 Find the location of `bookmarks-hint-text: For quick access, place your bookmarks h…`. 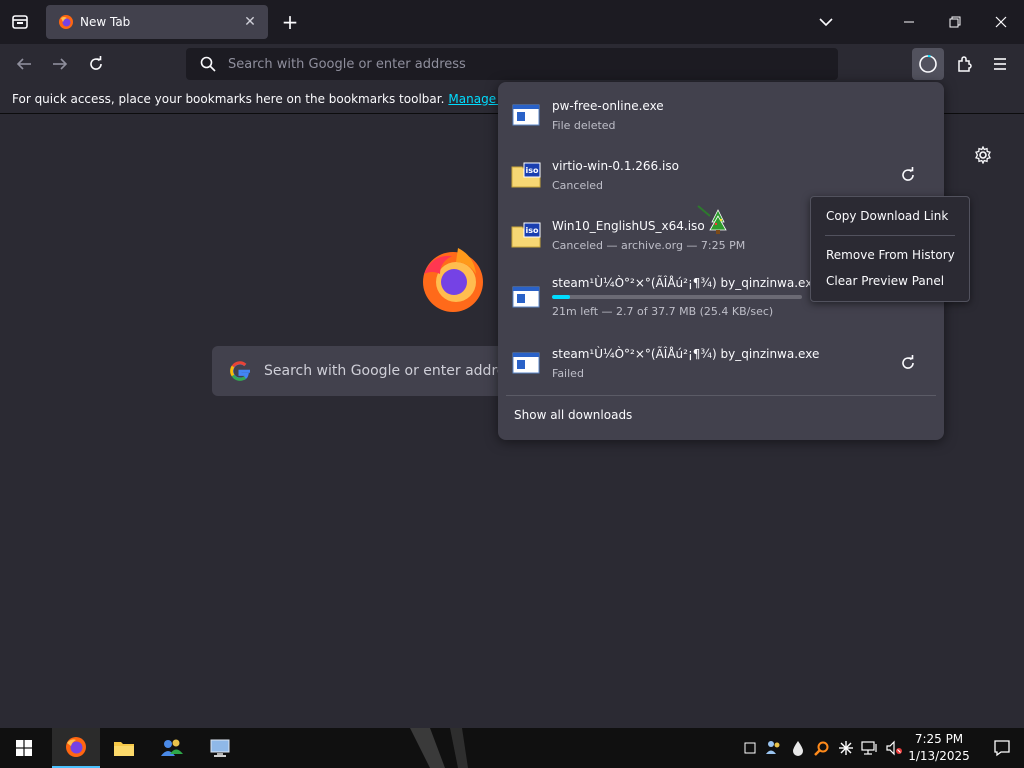

bookmarks-hint-text: For quick access, place your bookmarks h… is located at coordinates (228, 98).